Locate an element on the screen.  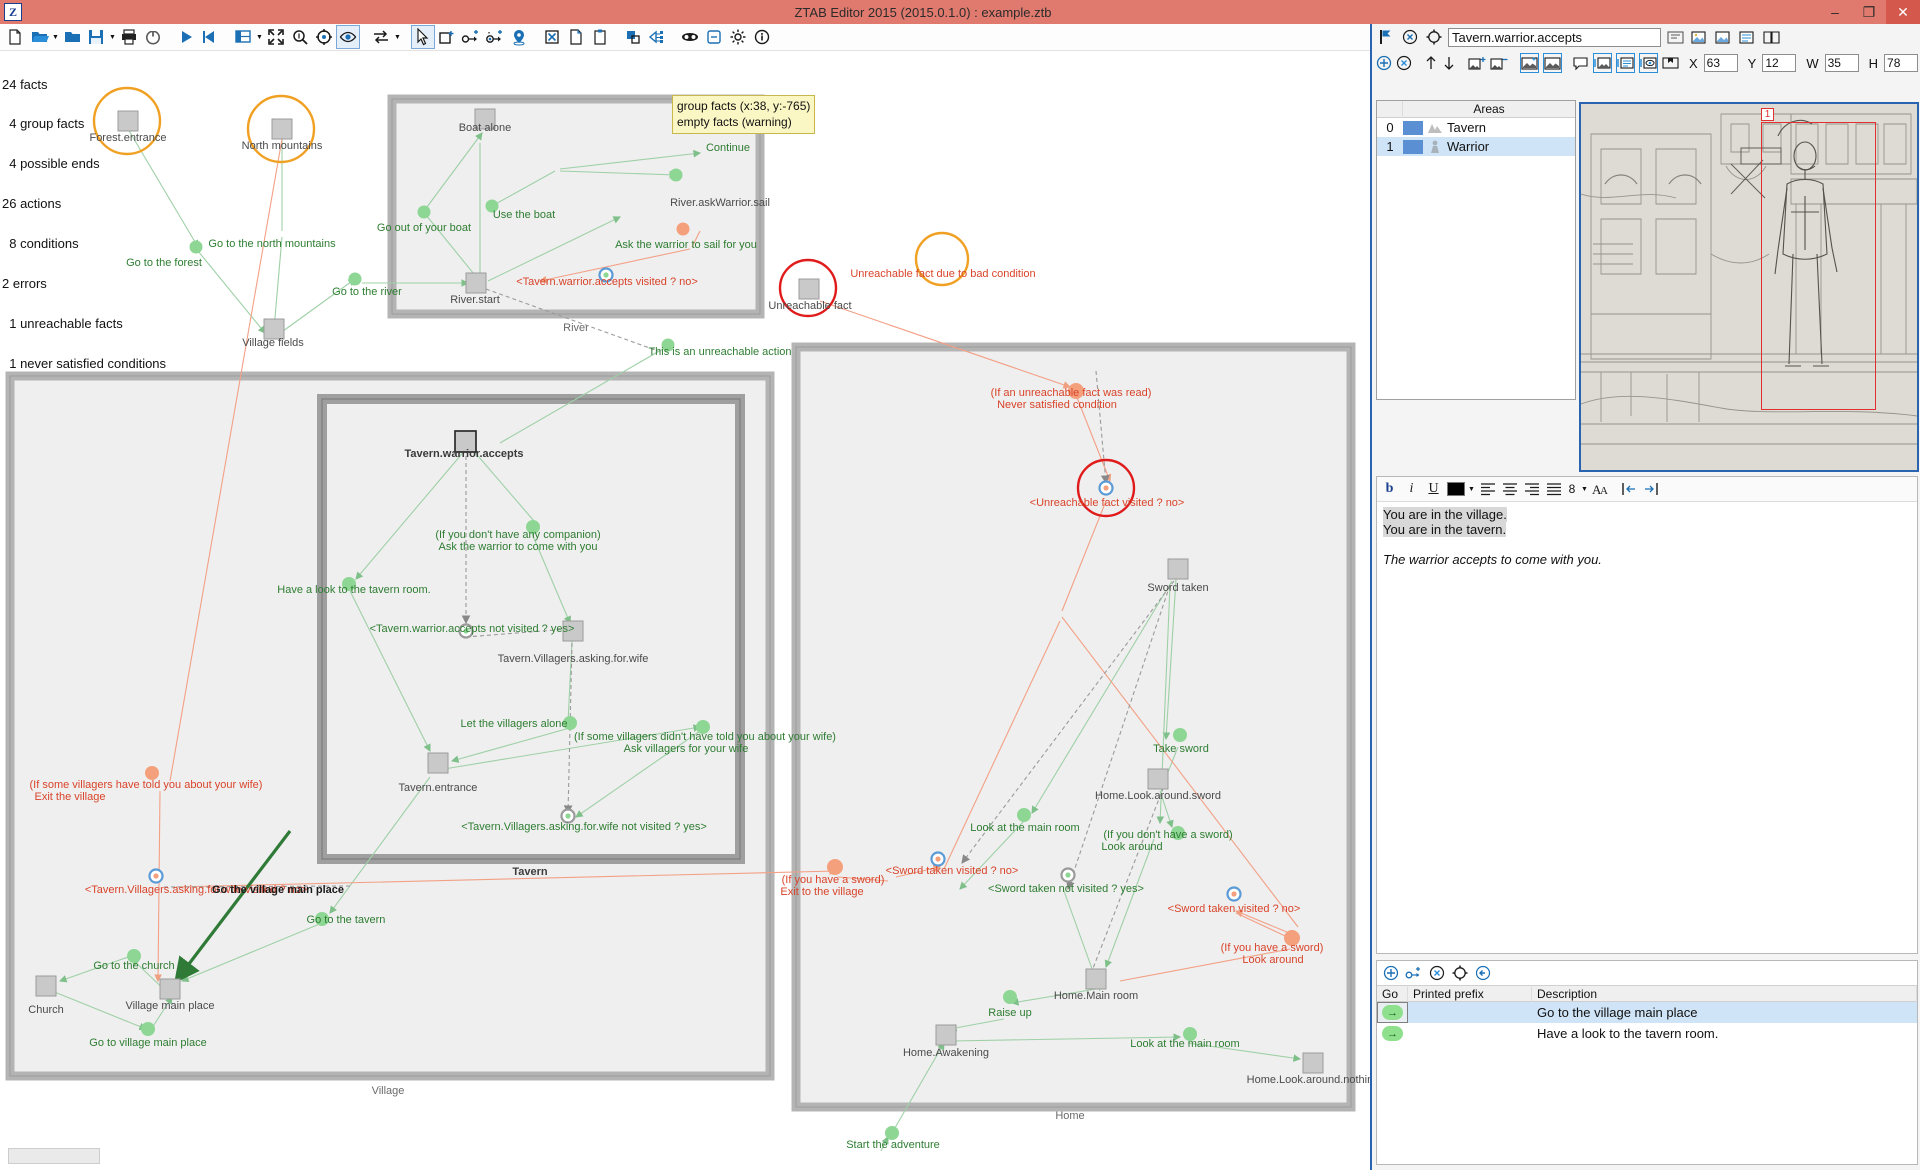
swap-dropdown-caret: ▼ is located at coordinates (397, 37).